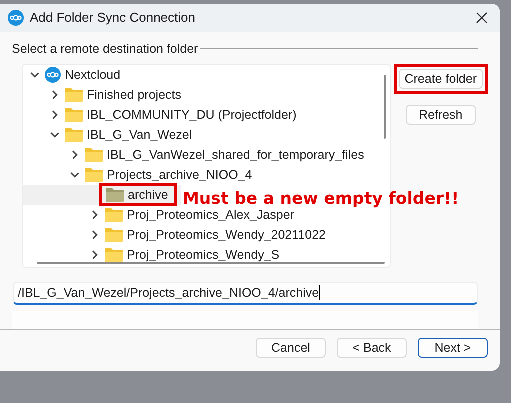  I want to click on footer-button: Next >, so click(453, 348).